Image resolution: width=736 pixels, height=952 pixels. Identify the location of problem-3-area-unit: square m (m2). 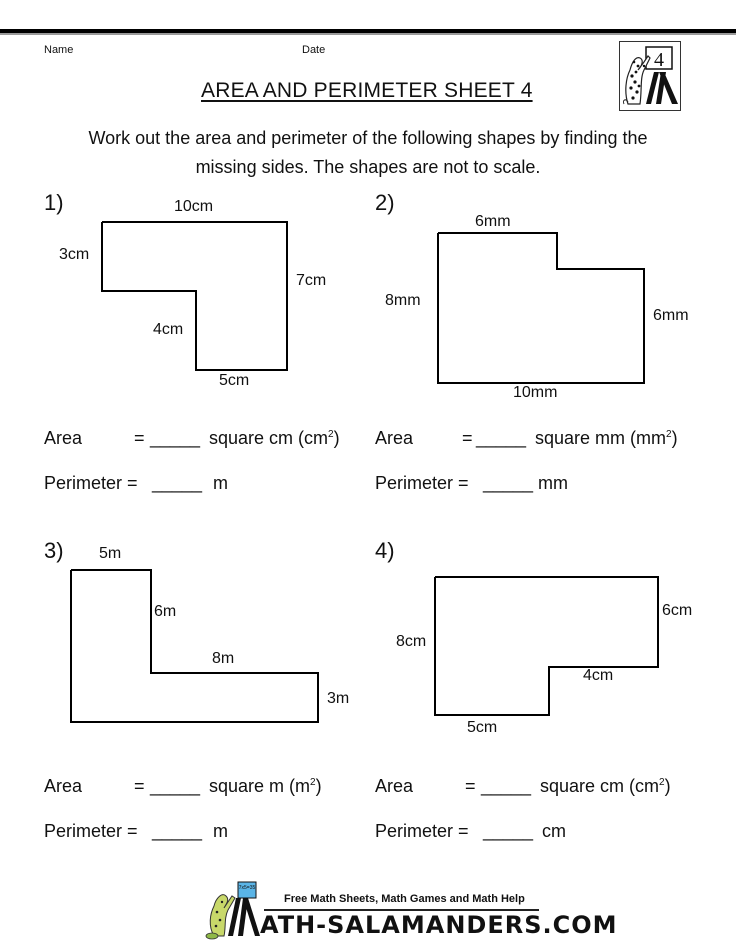
(265, 786).